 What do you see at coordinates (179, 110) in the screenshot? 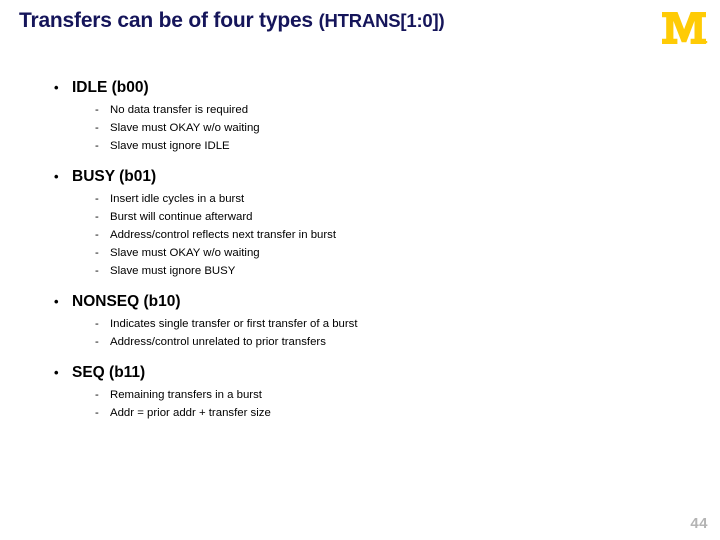
I see `sub-bullet-text: No data transfer is required` at bounding box center [179, 110].